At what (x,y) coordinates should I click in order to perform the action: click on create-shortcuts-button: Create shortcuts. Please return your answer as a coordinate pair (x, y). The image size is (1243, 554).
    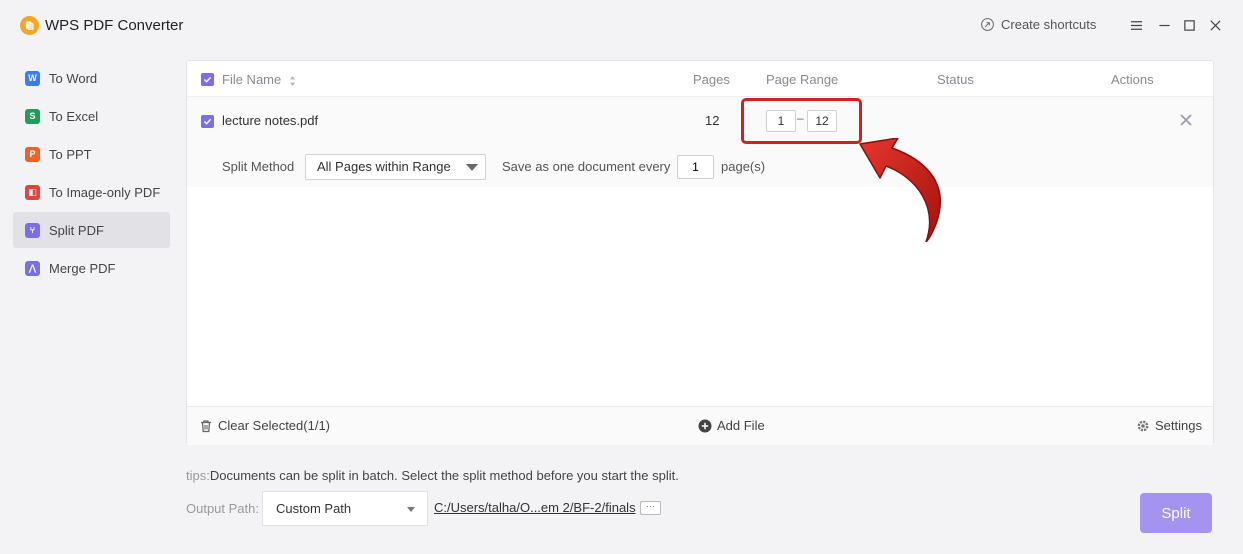
    Looking at the image, I should click on (1038, 24).